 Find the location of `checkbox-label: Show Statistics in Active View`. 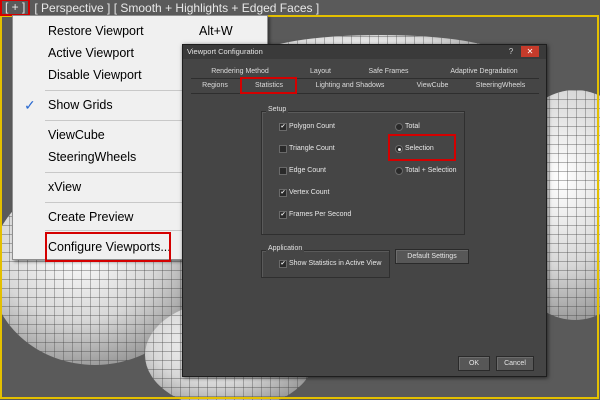

checkbox-label: Show Statistics in Active View is located at coordinates (335, 263).